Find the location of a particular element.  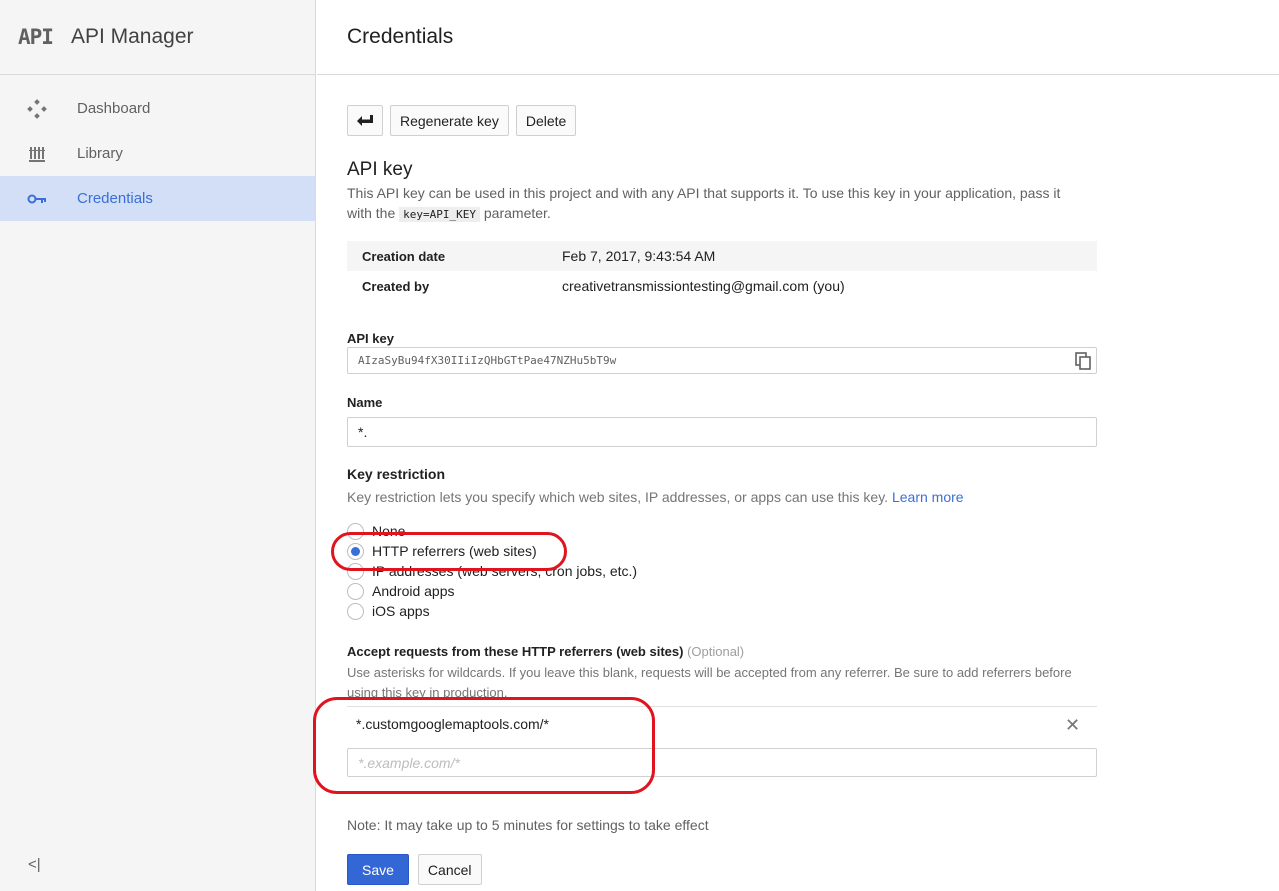

radio-option-android-apps: Android apps is located at coordinates (492, 591).